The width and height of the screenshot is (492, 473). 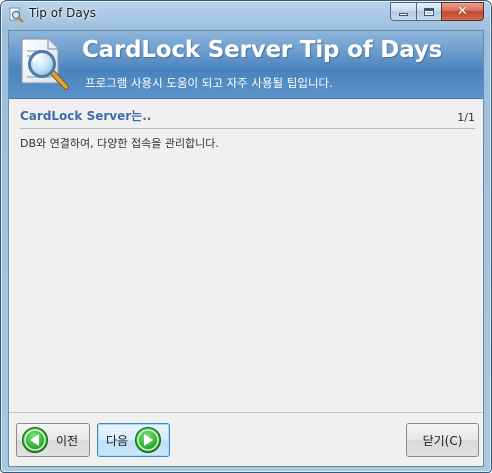 What do you see at coordinates (86, 116) in the screenshot?
I see `tip-heading: CardLock Server는..` at bounding box center [86, 116].